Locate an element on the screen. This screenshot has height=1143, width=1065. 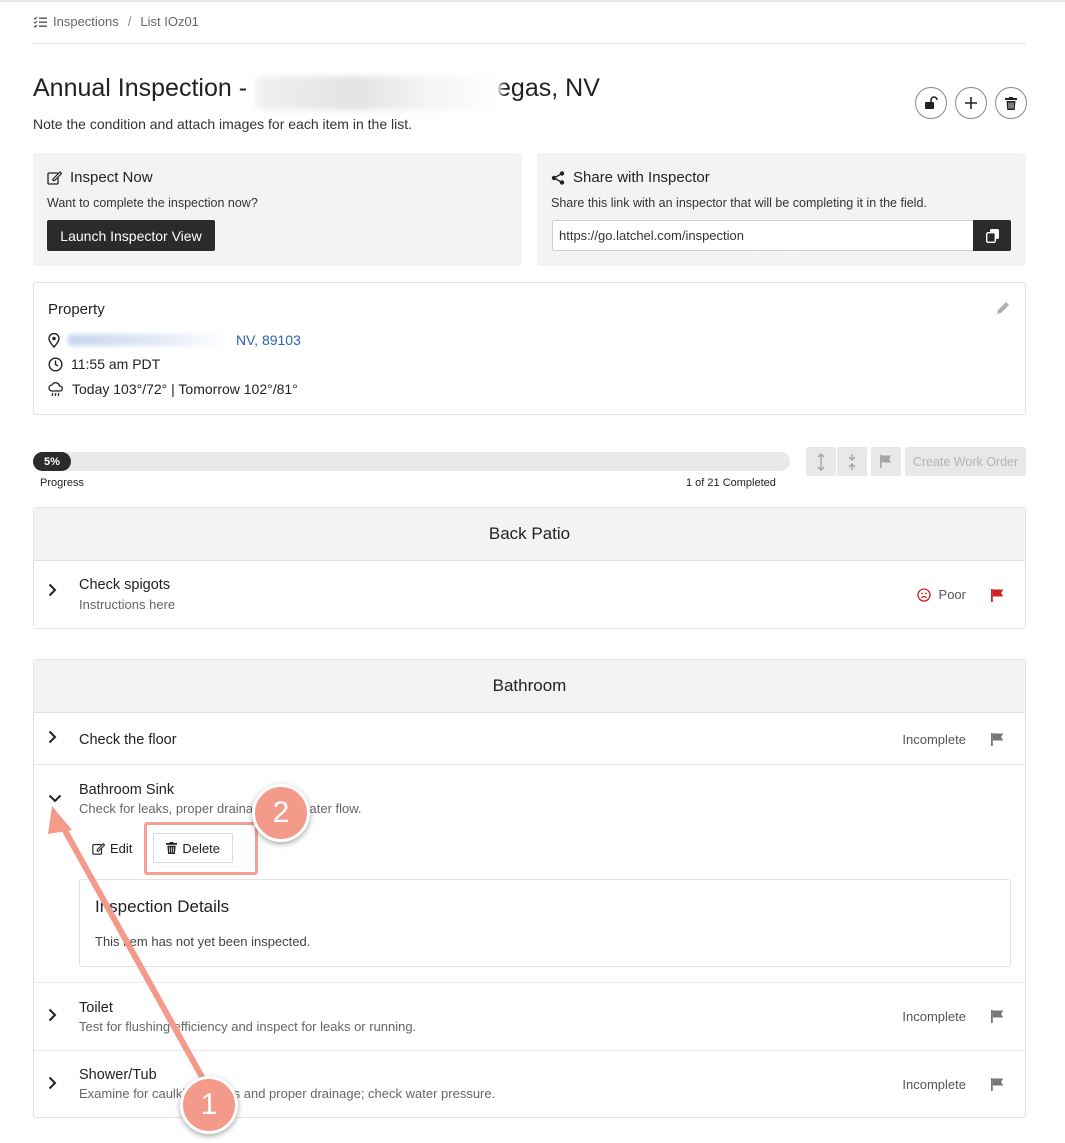
annotation-arrow is located at coordinates (131, 952).